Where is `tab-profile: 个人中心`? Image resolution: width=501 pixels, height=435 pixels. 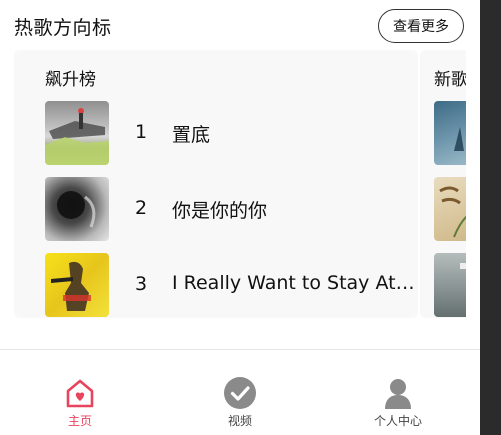
tab-profile: 个人中心 is located at coordinates (398, 403).